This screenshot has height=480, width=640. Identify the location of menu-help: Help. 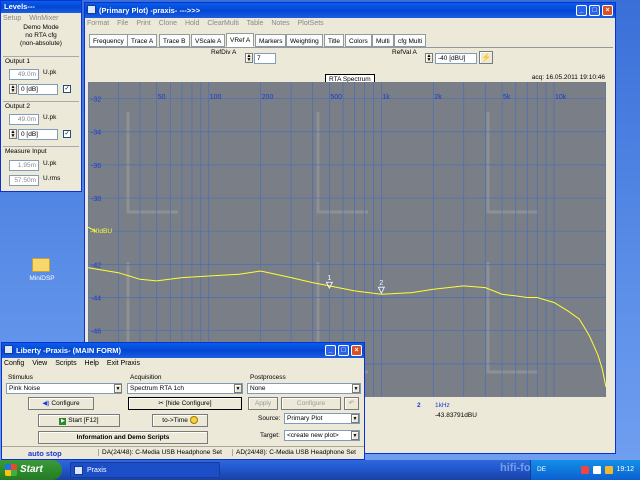
(92, 363).